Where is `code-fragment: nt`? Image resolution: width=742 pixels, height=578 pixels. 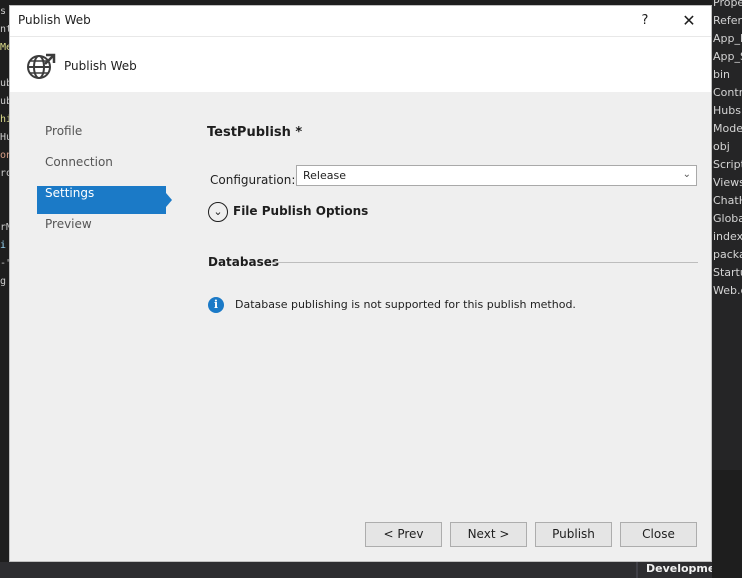 code-fragment: nt is located at coordinates (4, 29).